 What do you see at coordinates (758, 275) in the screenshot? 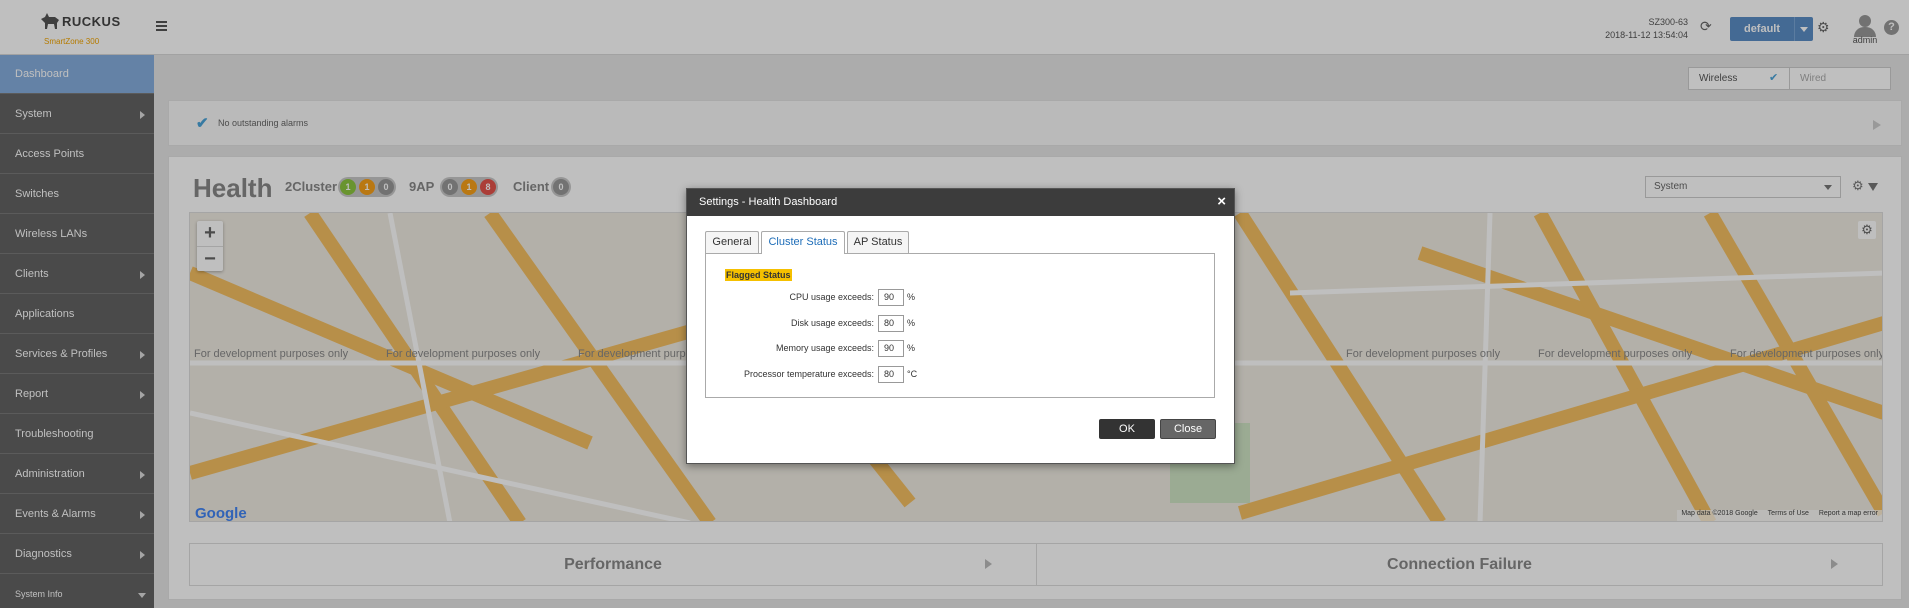
I see `section-title: Flagged Status` at bounding box center [758, 275].